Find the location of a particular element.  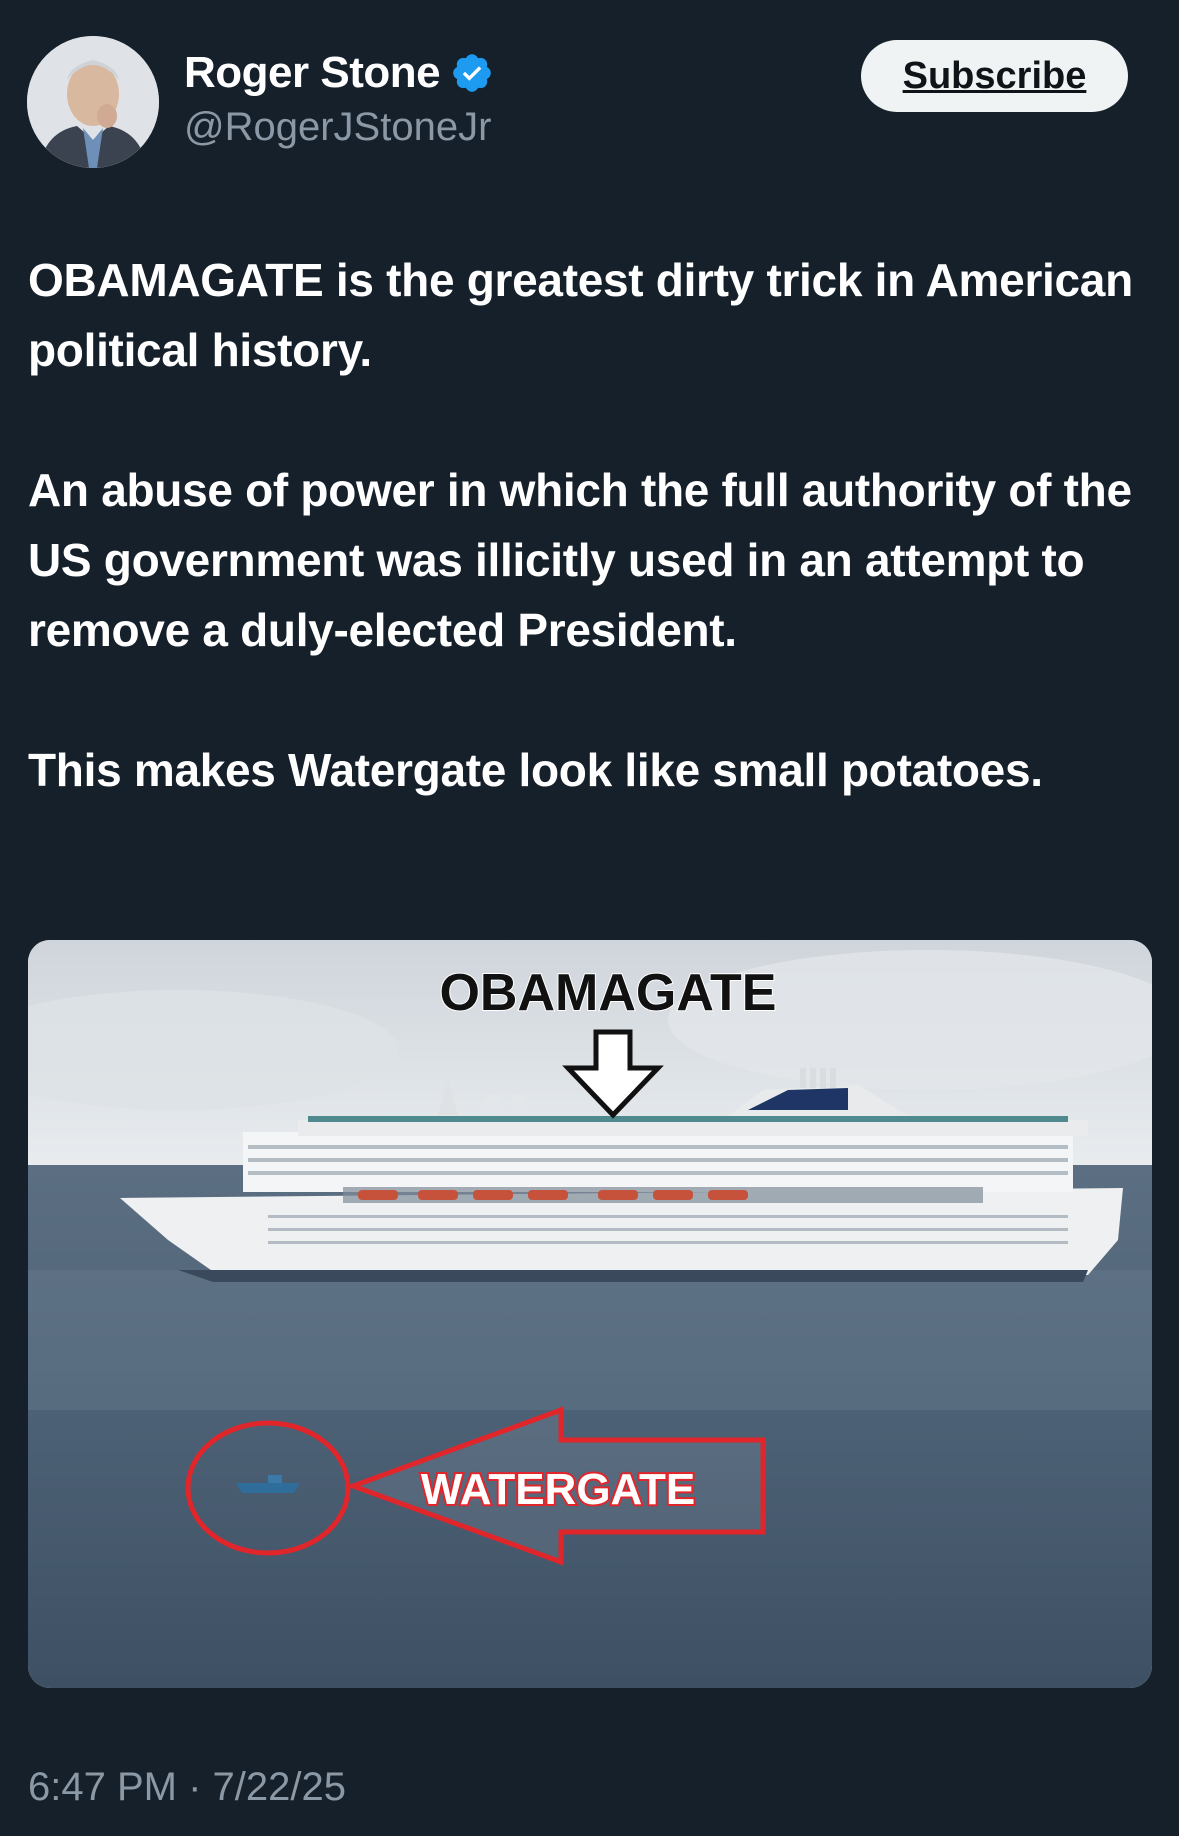

avatar-photo is located at coordinates (93, 102).